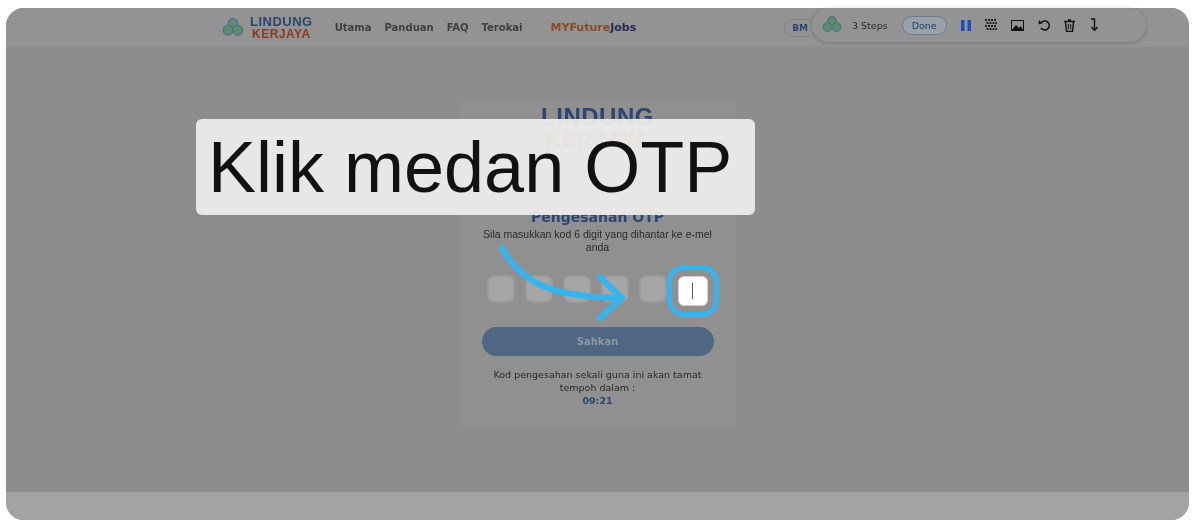  I want to click on nav-link: FAQ, so click(457, 27).